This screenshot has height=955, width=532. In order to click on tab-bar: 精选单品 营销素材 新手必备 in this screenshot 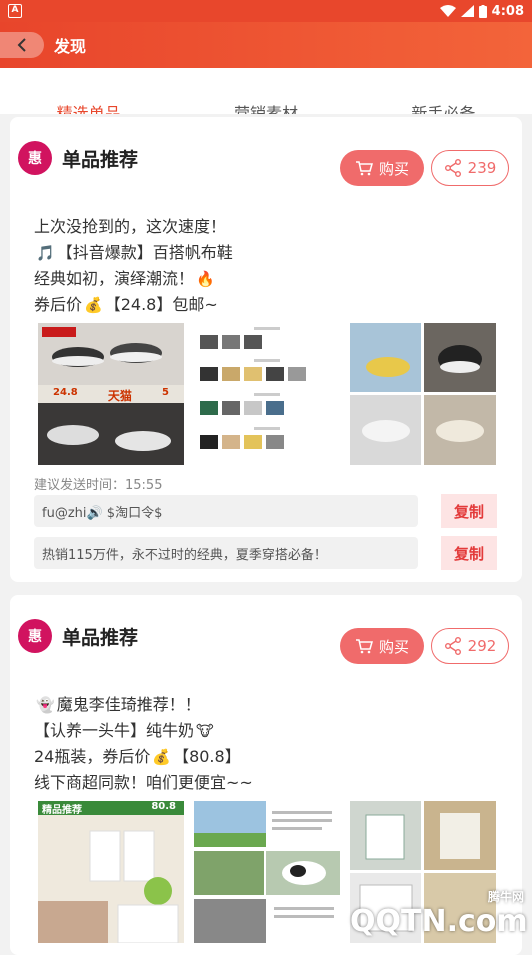, I will do `click(266, 91)`.